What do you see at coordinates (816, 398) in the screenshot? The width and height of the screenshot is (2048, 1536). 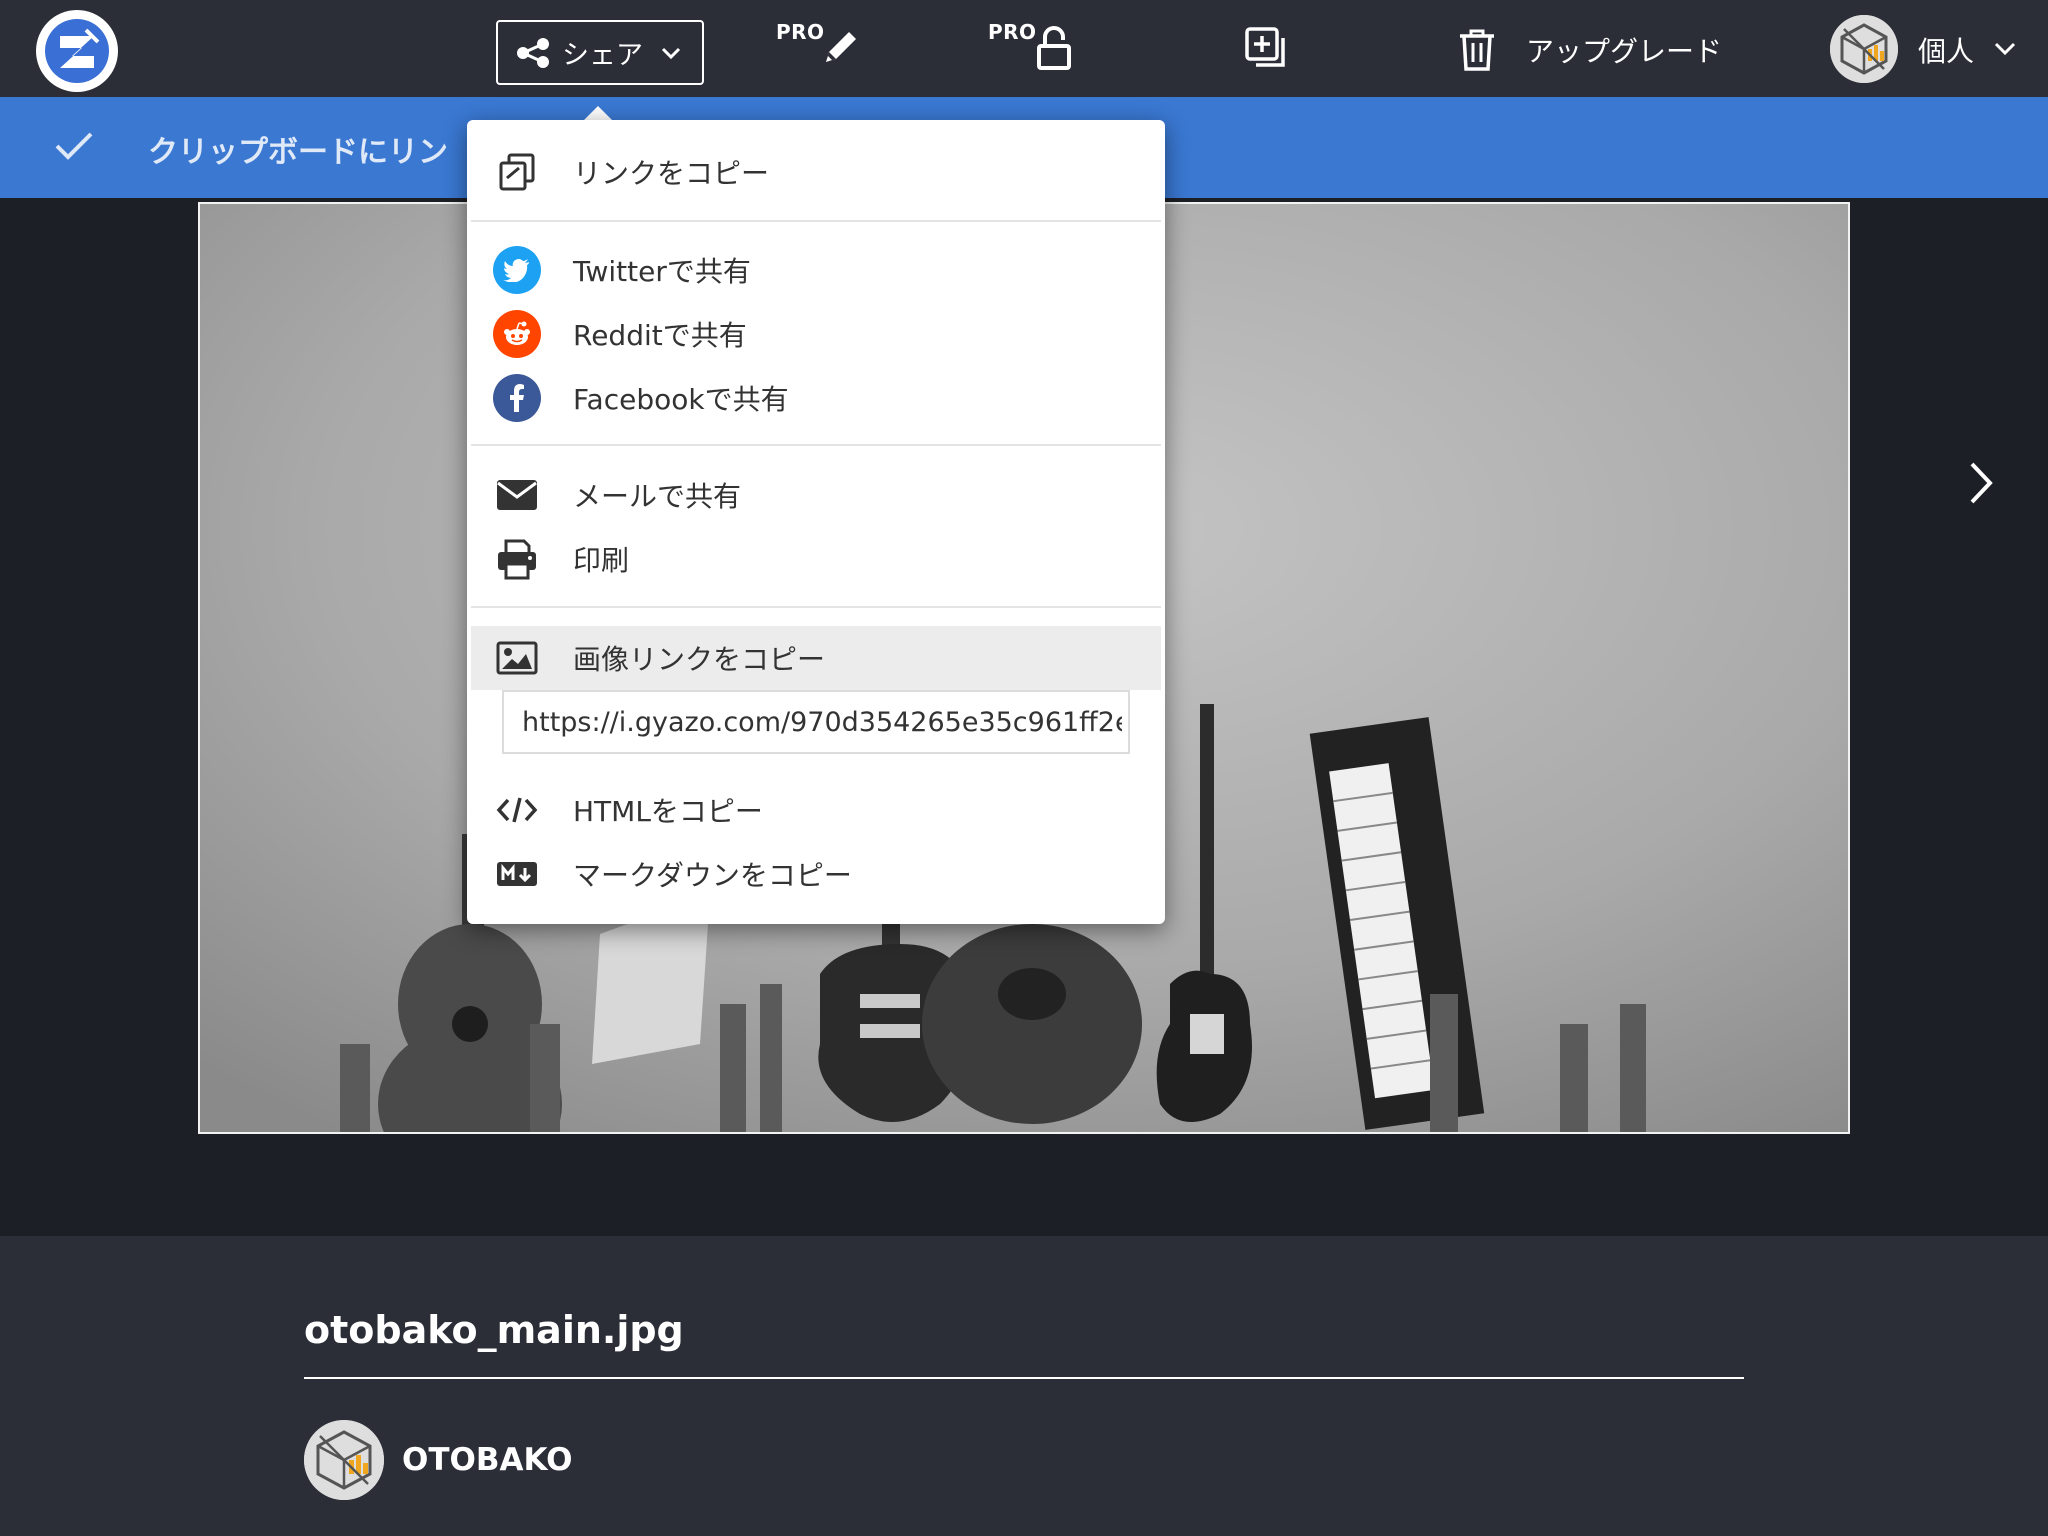 I see `menu-item-share-facebook: Facebookで共有` at bounding box center [816, 398].